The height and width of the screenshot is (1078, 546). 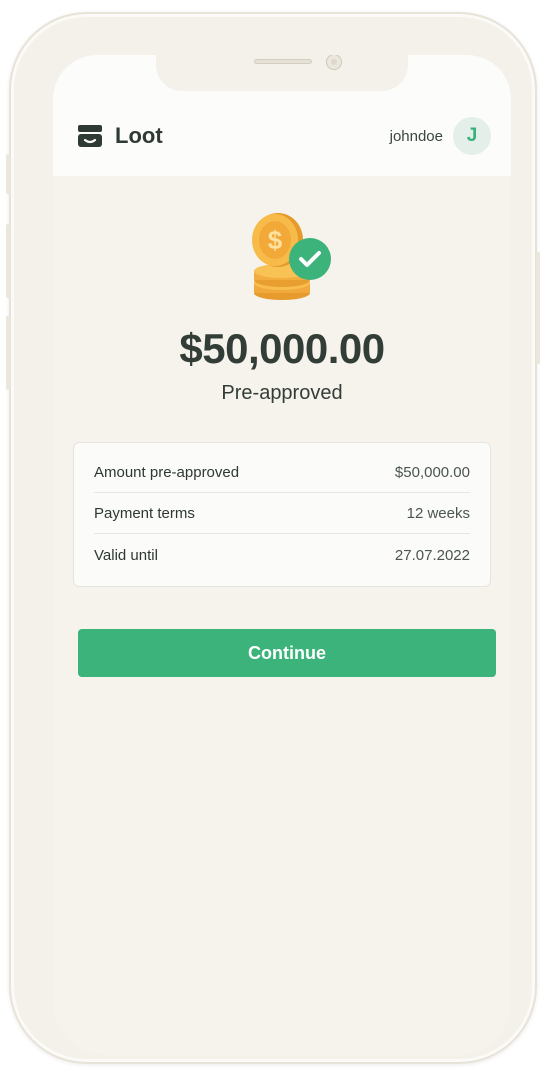 I want to click on detail-row-valid-until: Valid until 27.07.2022, so click(x=282, y=555).